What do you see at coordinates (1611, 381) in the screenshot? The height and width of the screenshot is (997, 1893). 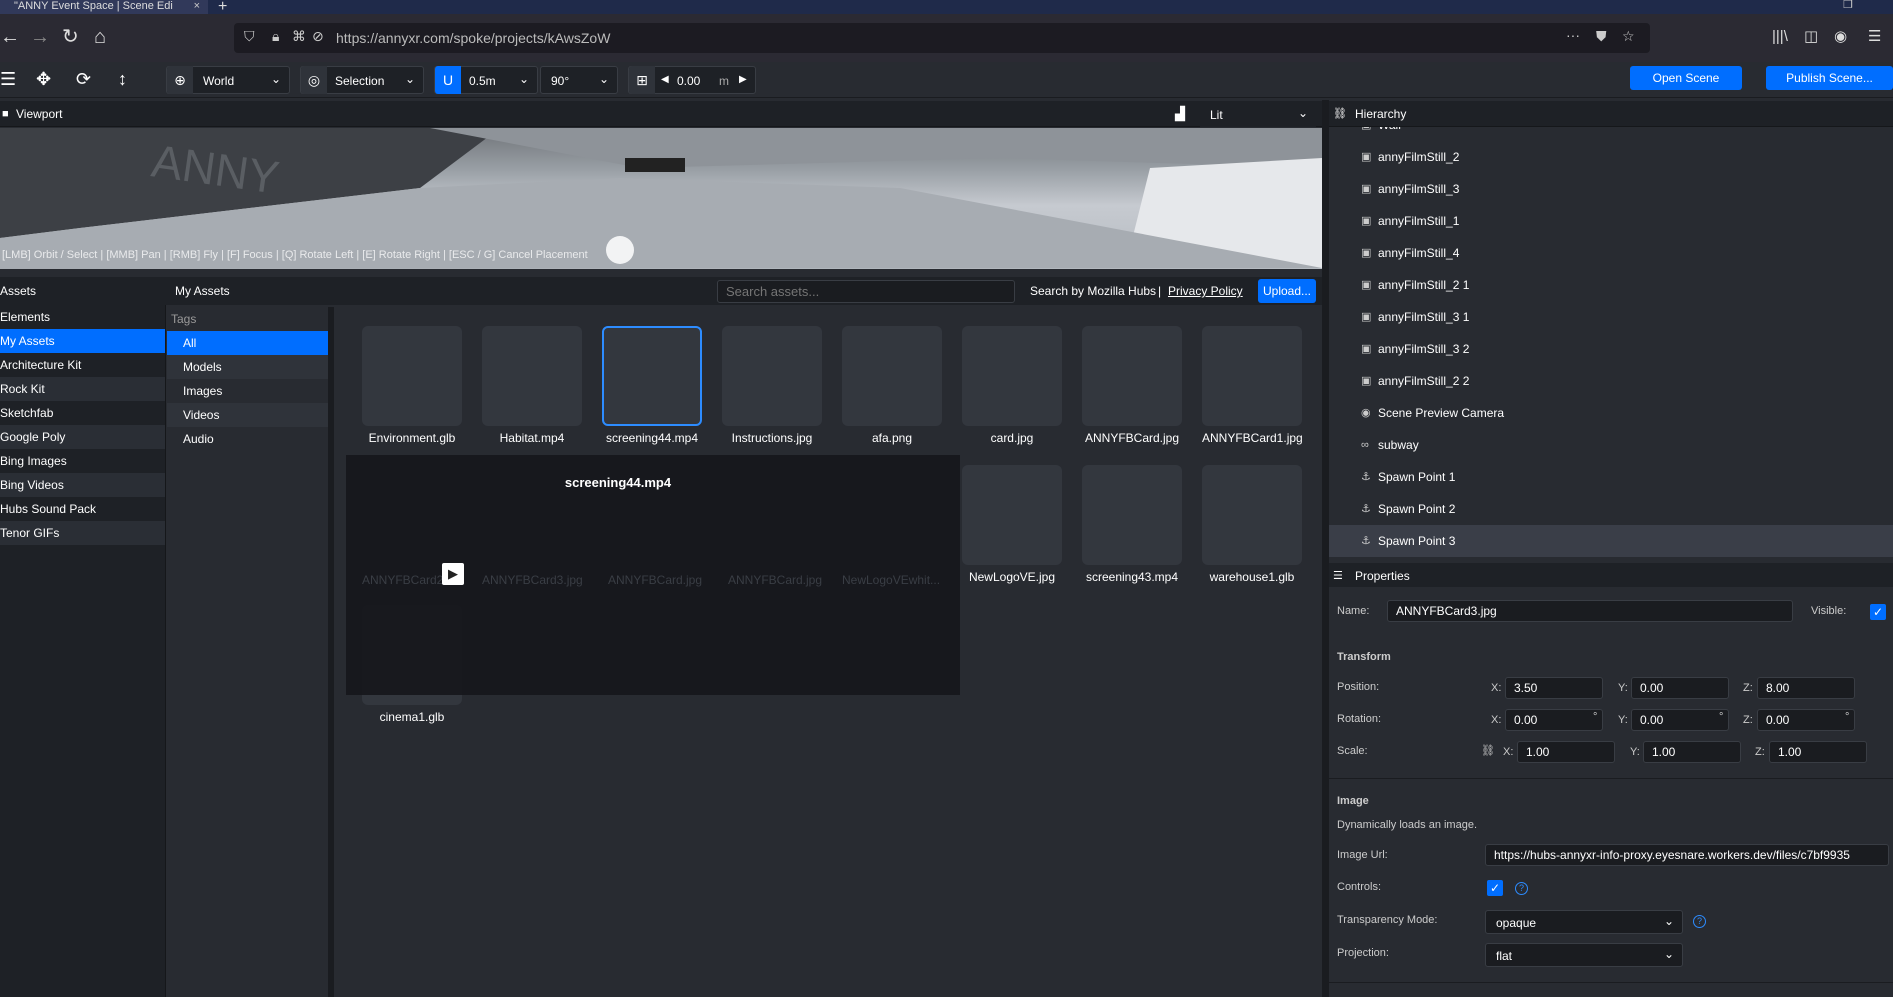 I see `hierarchy-item: ▣ annyFilmStill_2 2` at bounding box center [1611, 381].